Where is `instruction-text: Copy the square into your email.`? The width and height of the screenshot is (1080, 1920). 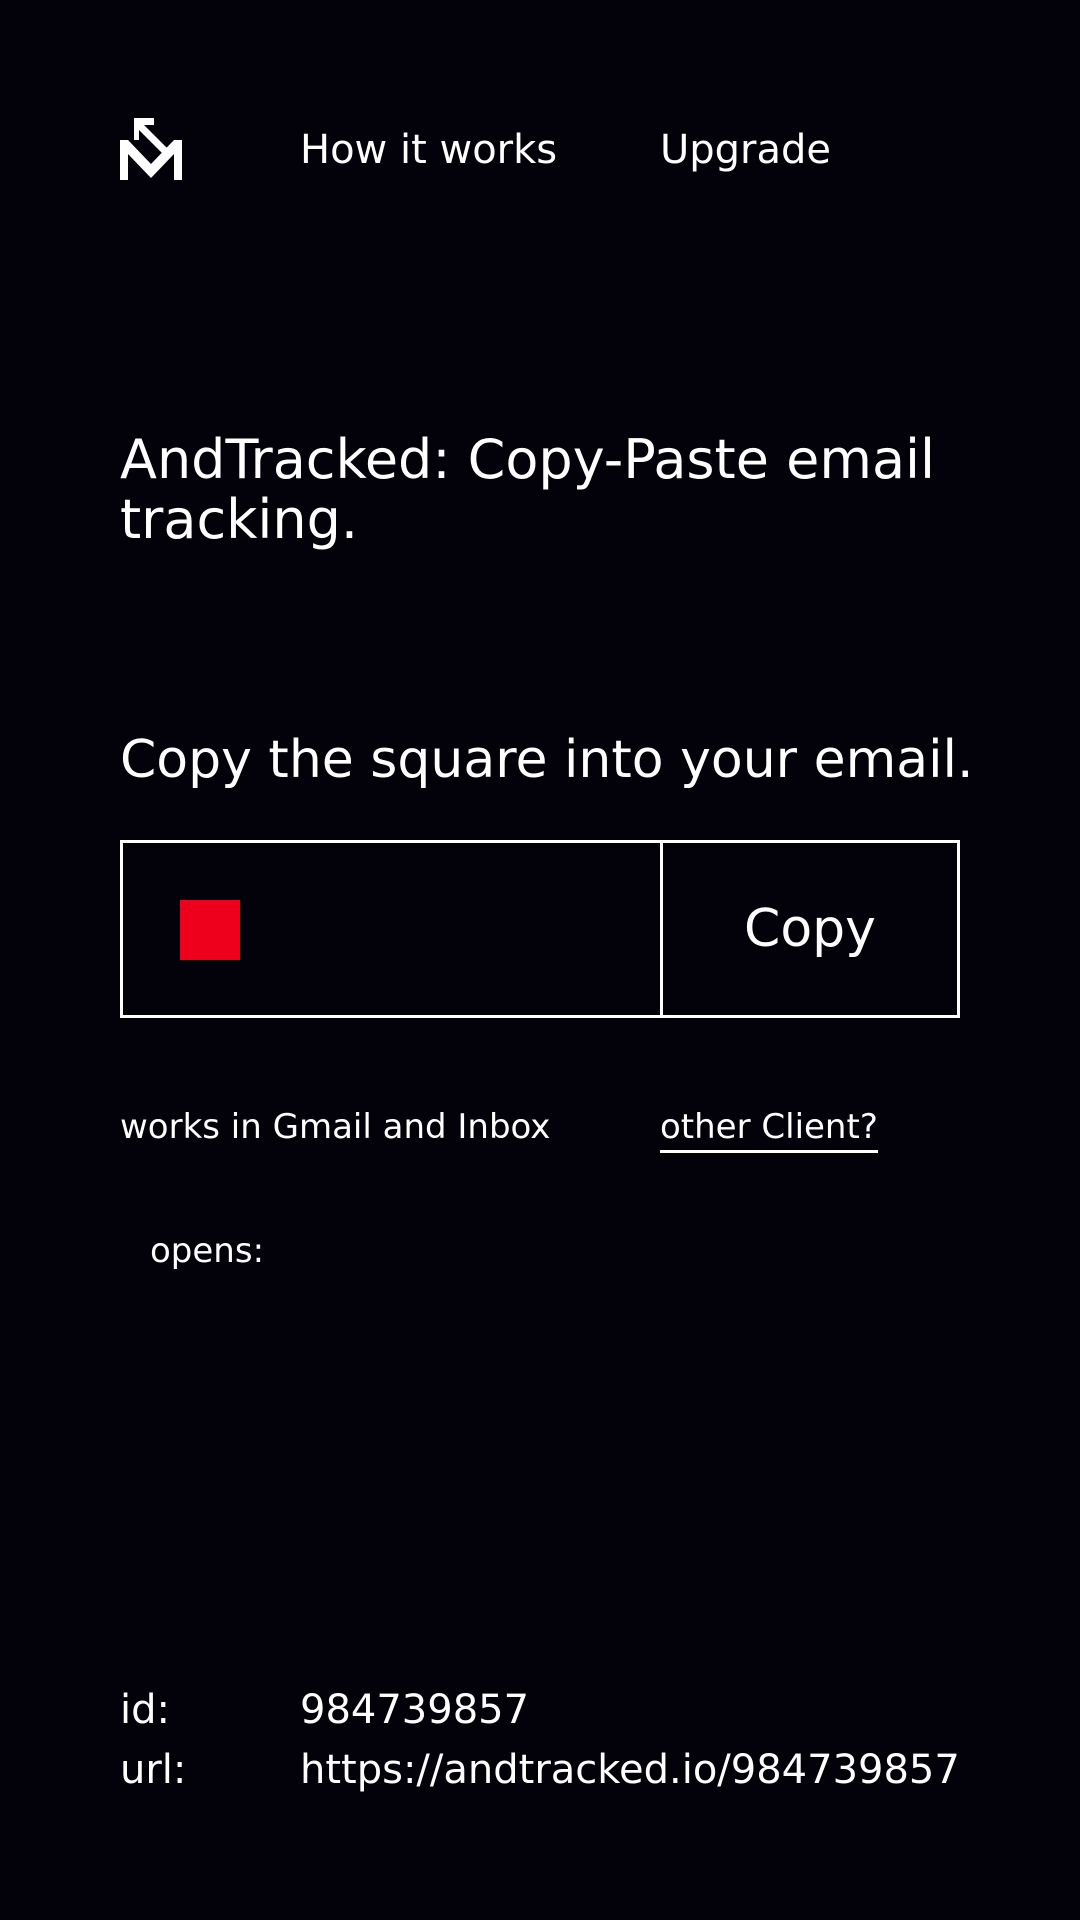 instruction-text: Copy the square into your email. is located at coordinates (547, 760).